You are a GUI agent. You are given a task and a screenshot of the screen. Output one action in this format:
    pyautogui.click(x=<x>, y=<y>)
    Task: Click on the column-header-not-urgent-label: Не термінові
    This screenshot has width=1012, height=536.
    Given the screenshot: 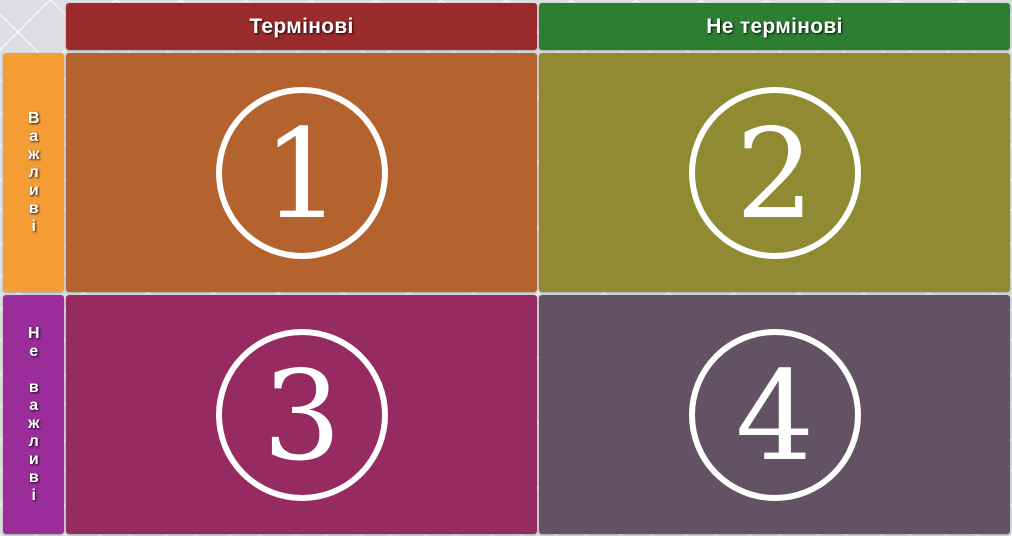 What is the action you would take?
    pyautogui.click(x=774, y=26)
    